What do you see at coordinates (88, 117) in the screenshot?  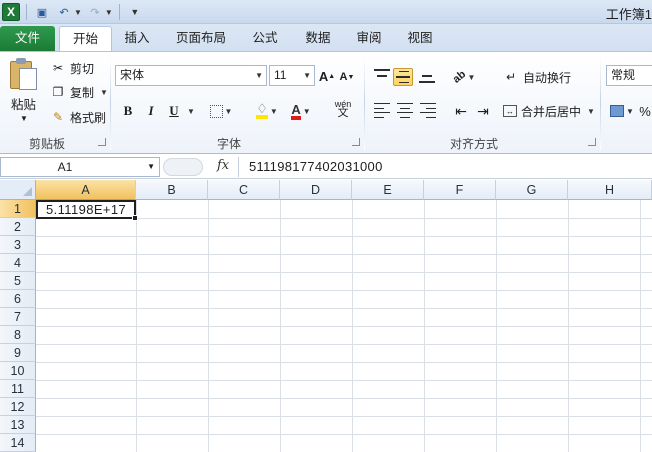 I see `format-painter-label: 格式刷` at bounding box center [88, 117].